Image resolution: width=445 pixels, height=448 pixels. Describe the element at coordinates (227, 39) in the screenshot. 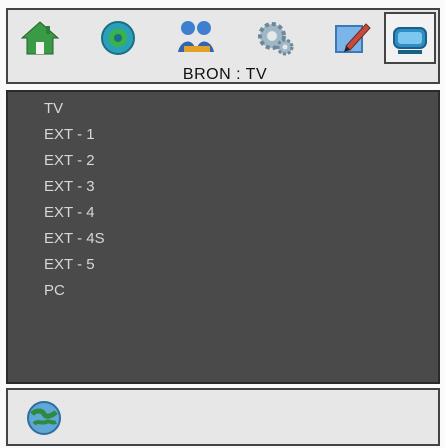

I see `icon-row` at that location.